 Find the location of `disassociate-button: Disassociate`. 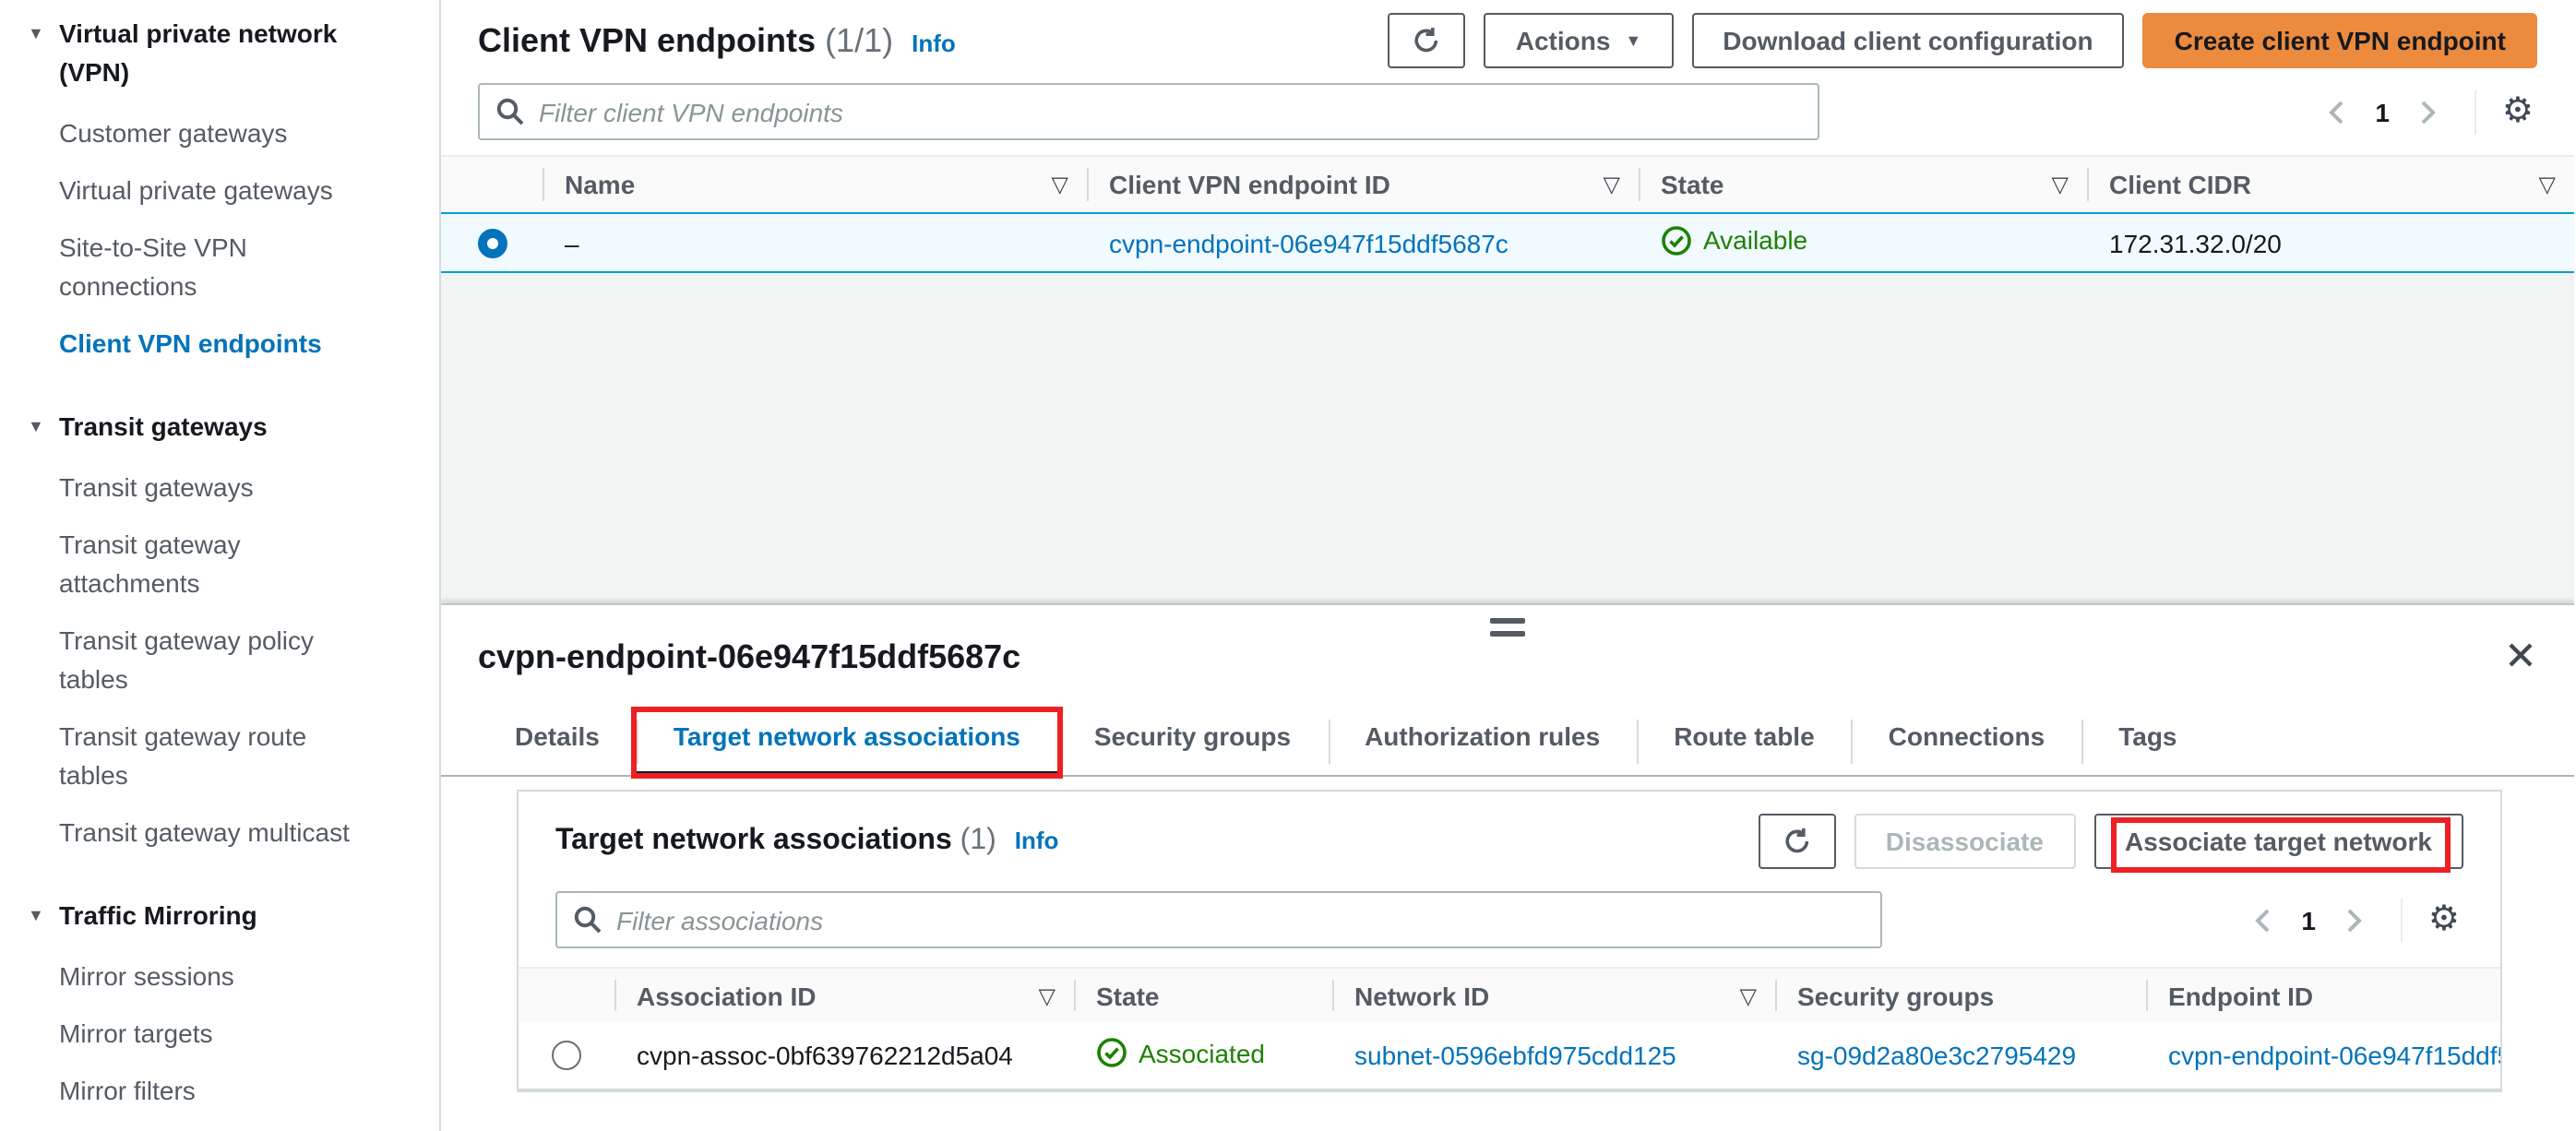

disassociate-button: Disassociate is located at coordinates (1965, 841).